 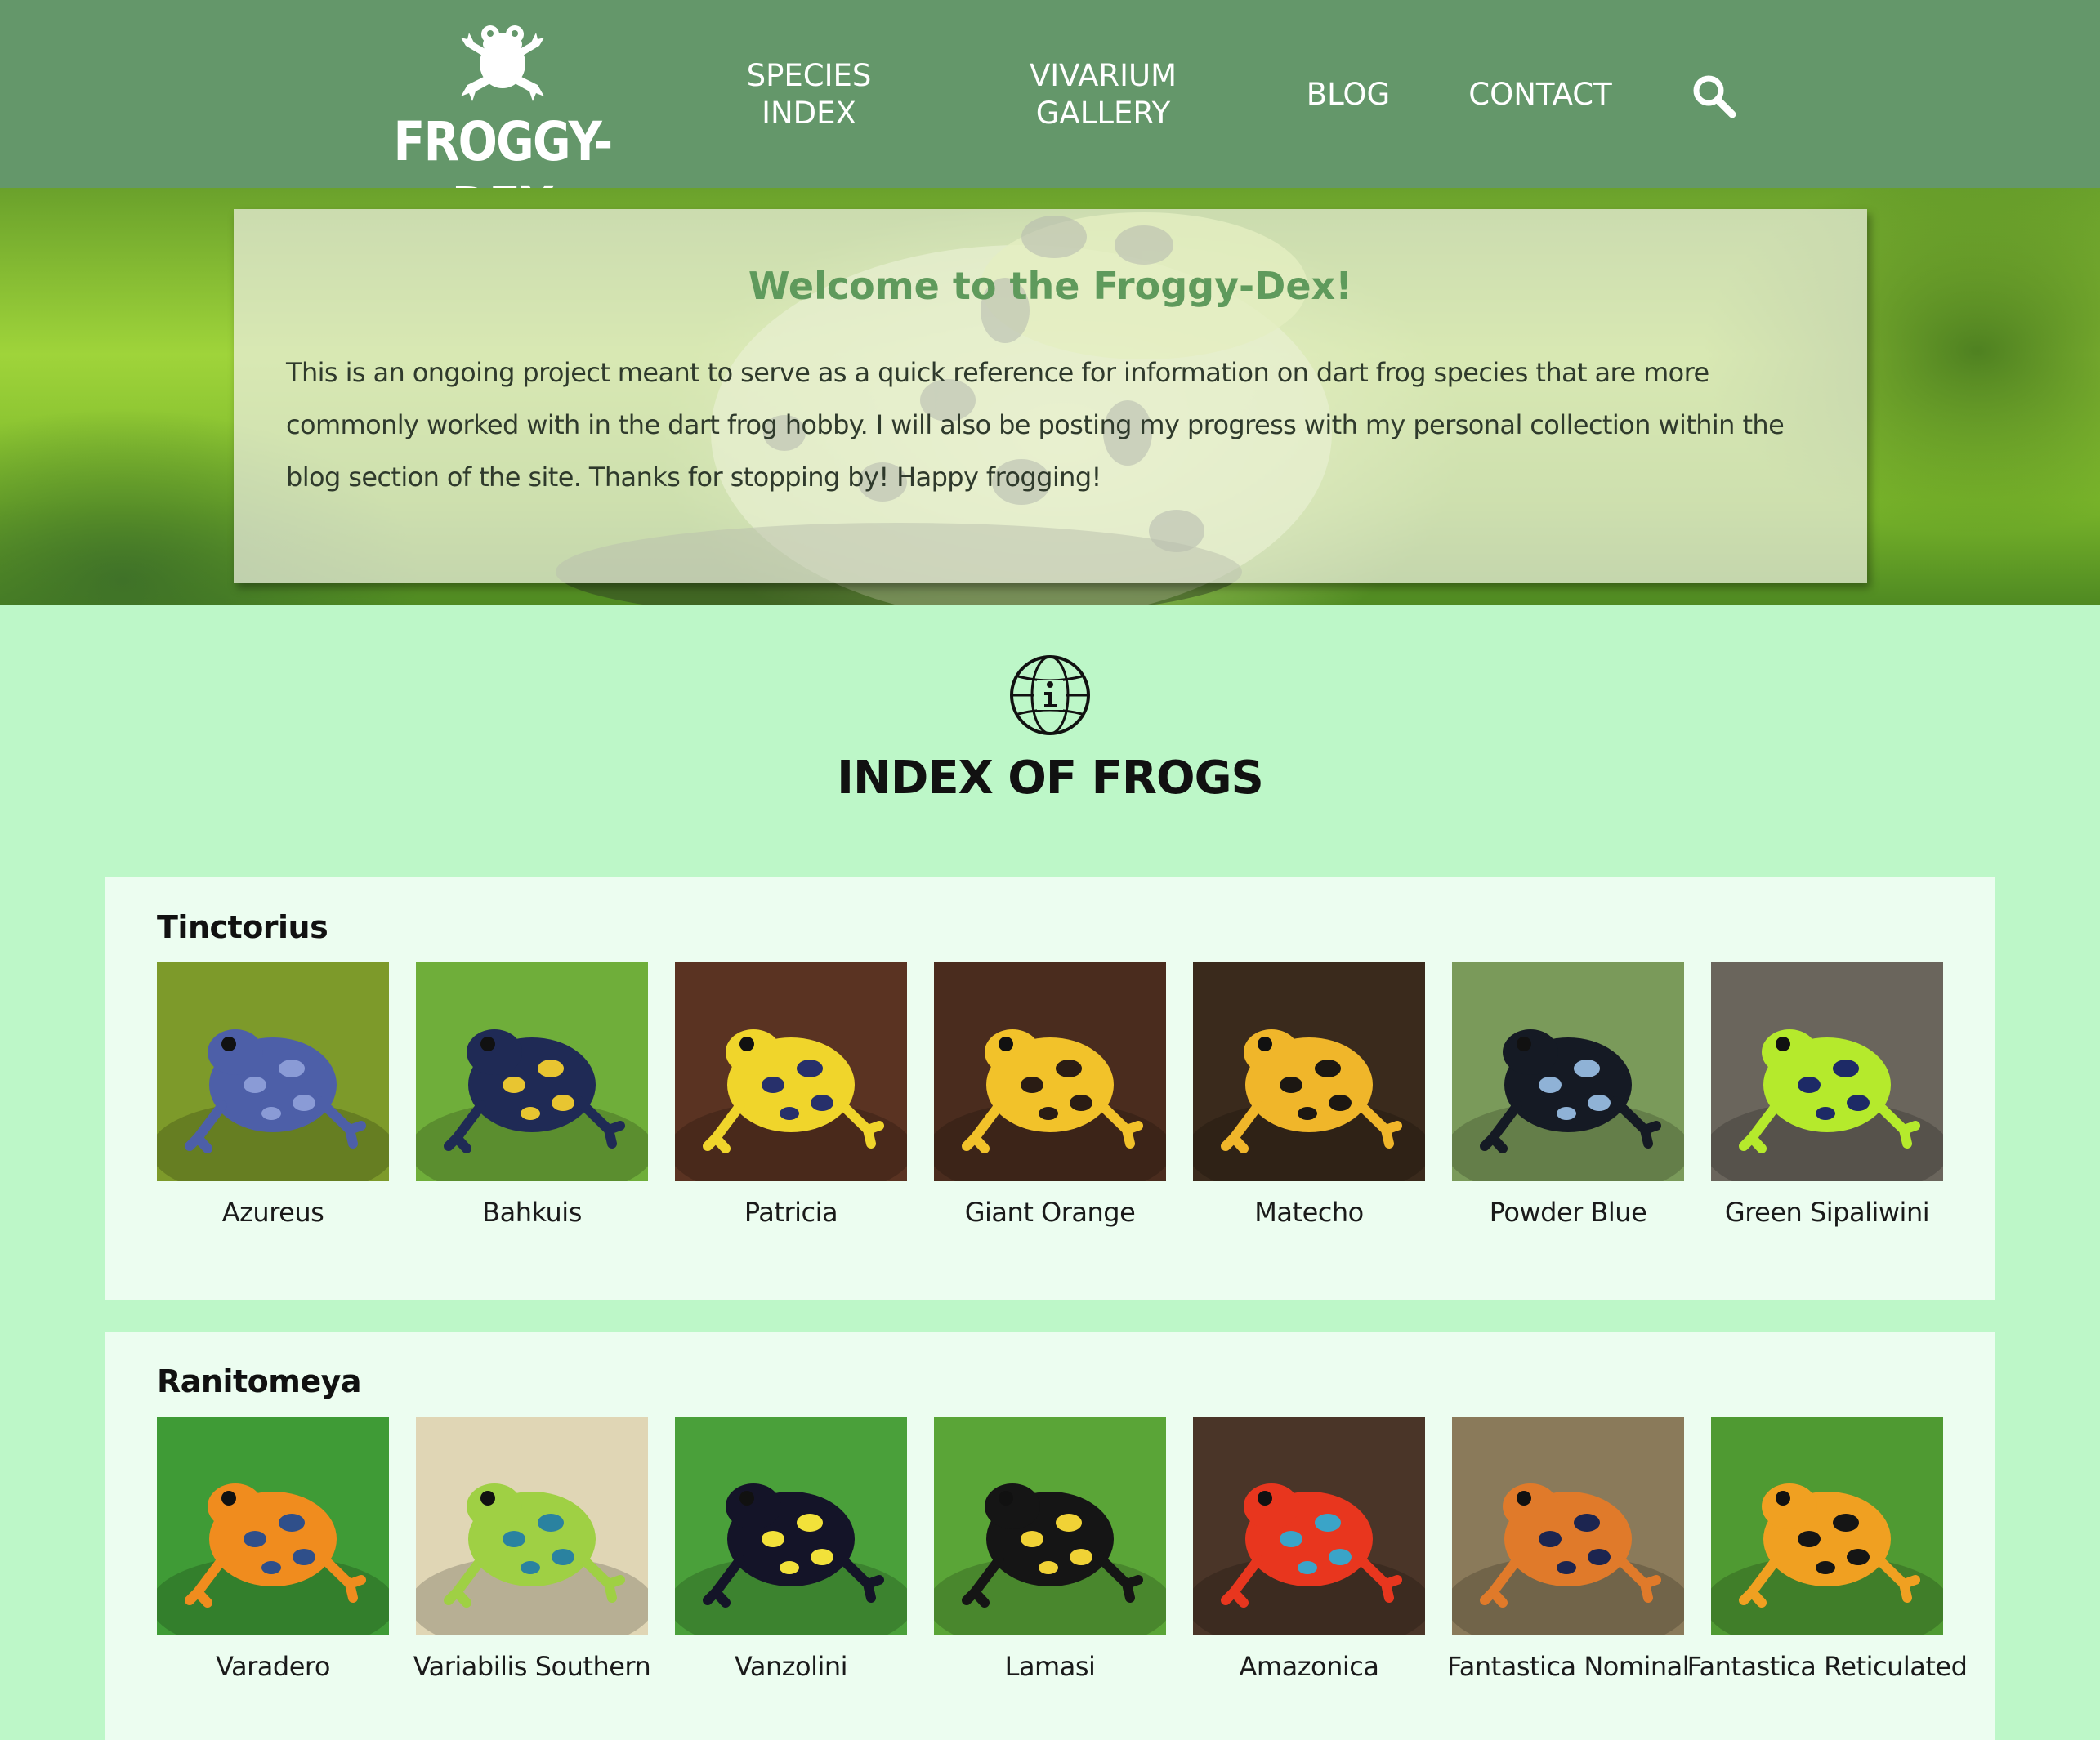 I want to click on frog-name: Giant Orange, so click(x=1050, y=1212).